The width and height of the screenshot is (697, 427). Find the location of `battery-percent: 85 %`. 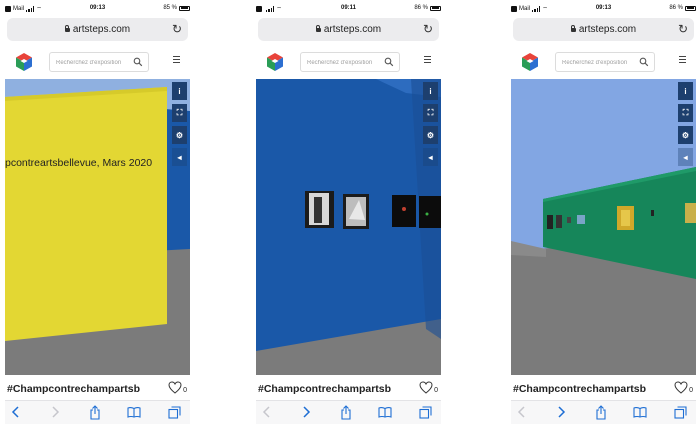

battery-percent: 85 % is located at coordinates (170, 8).